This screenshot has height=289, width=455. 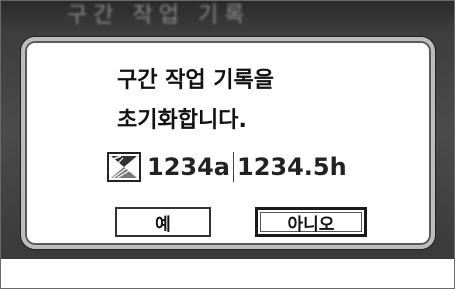 I want to click on hours-value: 1234.5h, so click(x=292, y=167).